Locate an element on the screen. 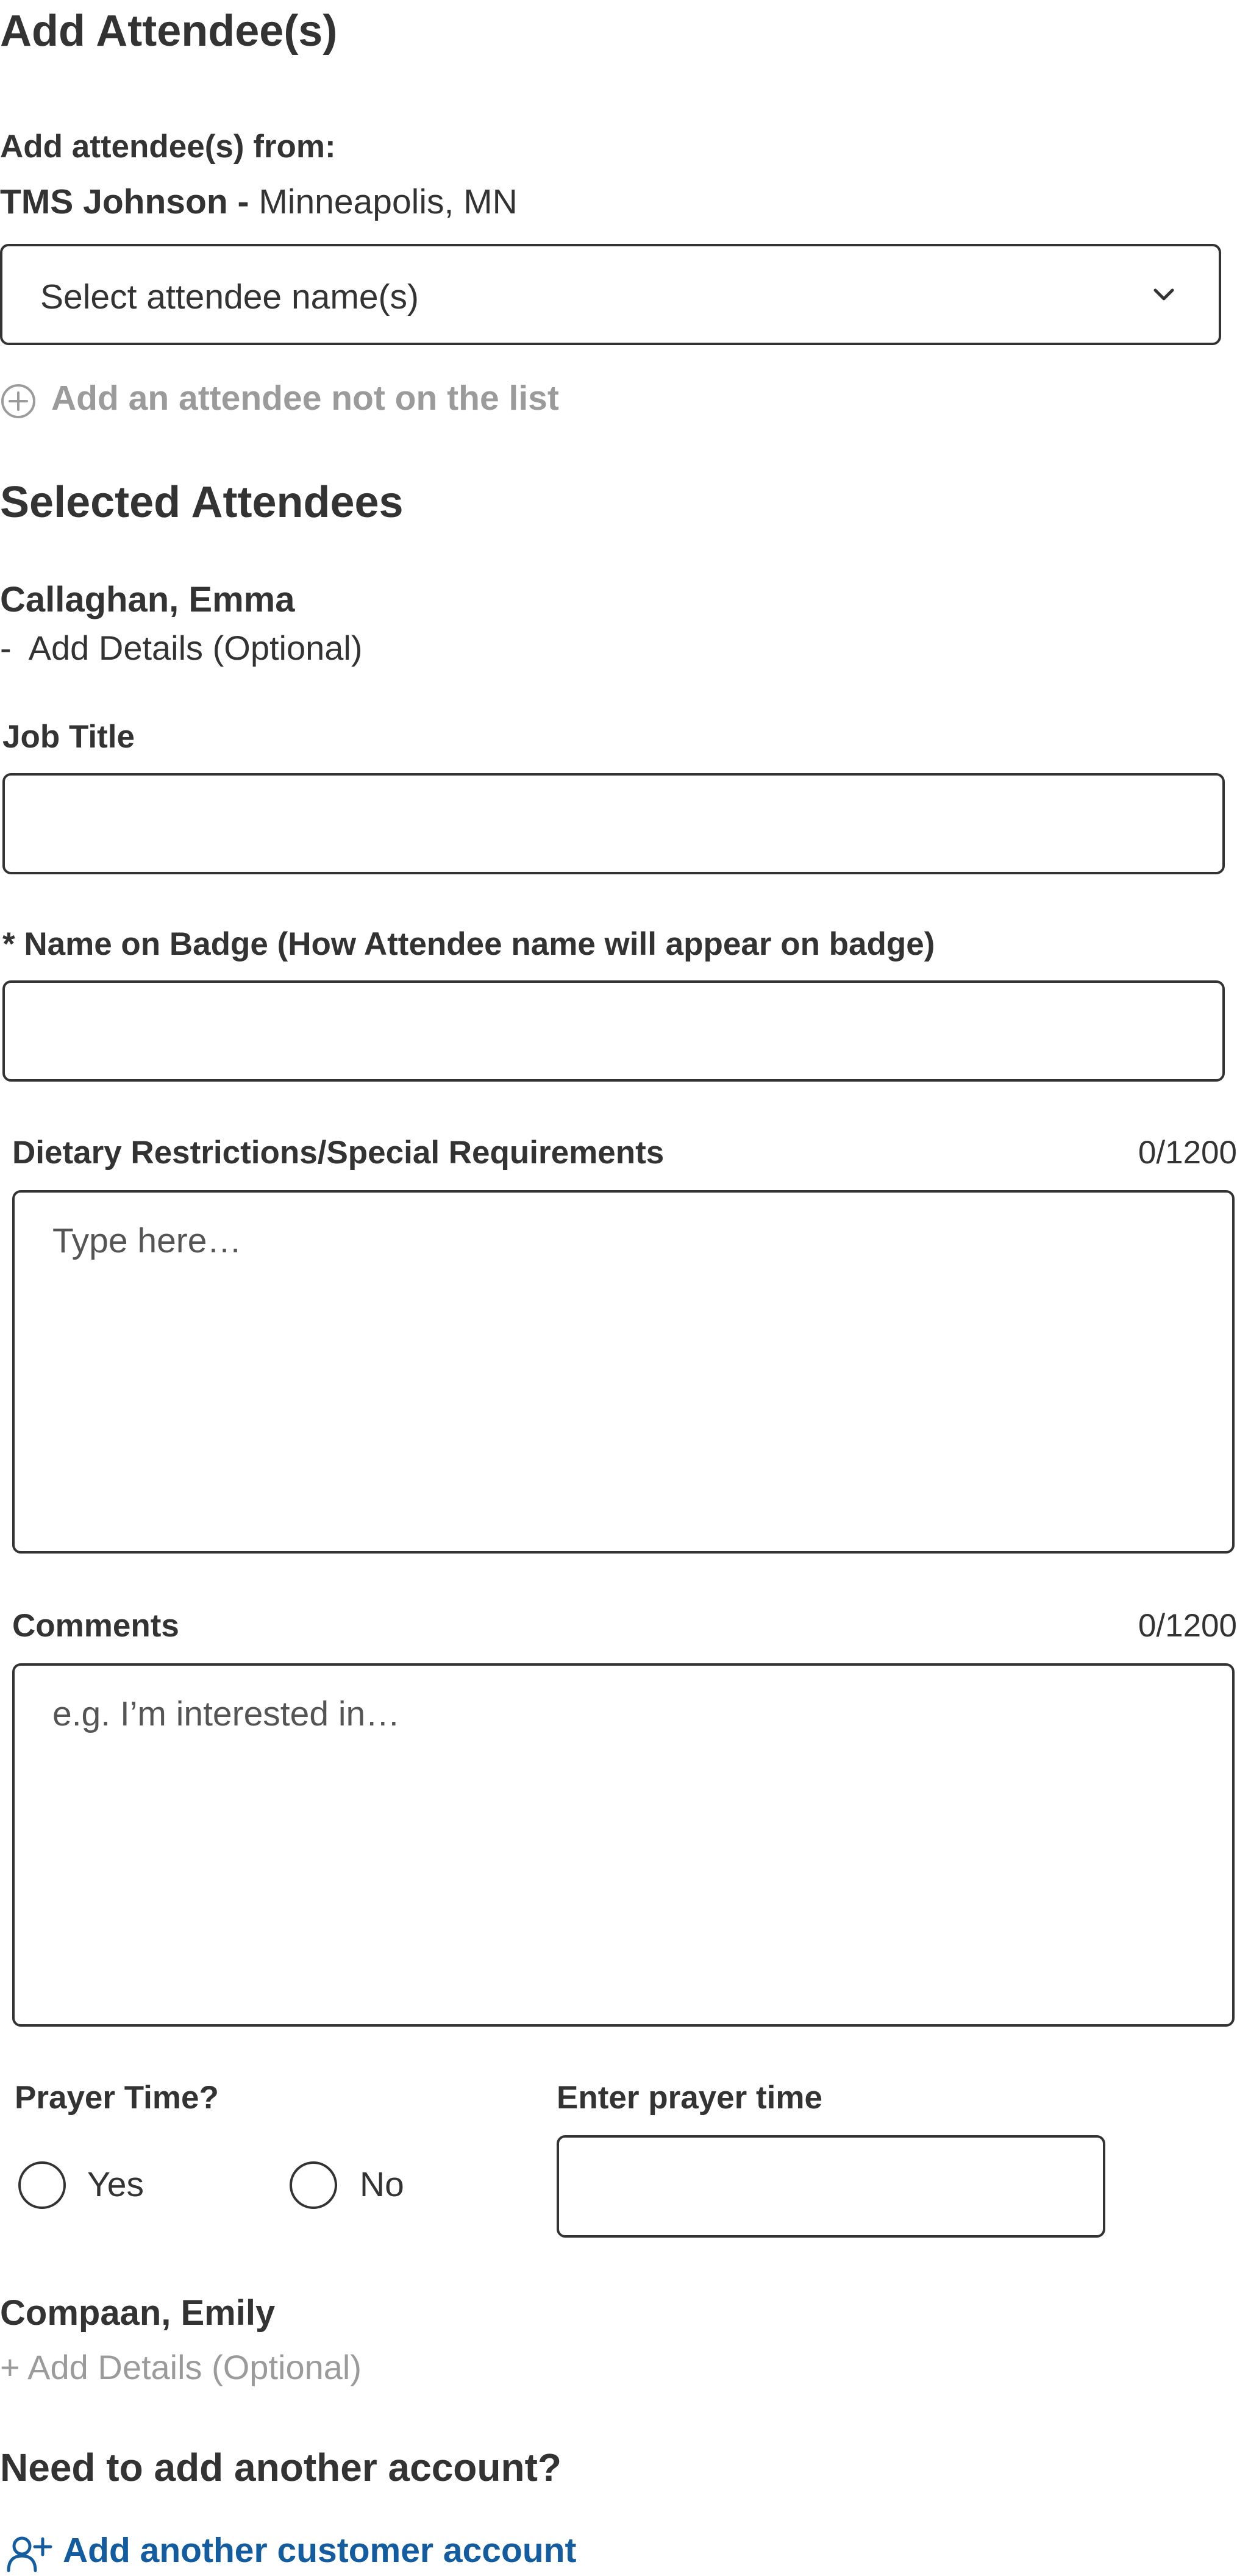  attendee-name: Compaan, Emily is located at coordinates (138, 2313).